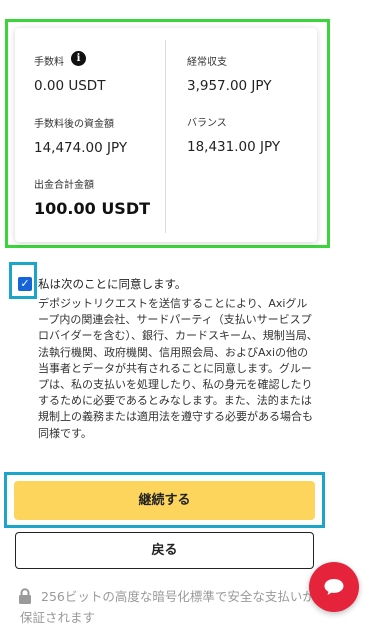  I want to click on pnl-value: 3,957.00 JPY, so click(229, 86).